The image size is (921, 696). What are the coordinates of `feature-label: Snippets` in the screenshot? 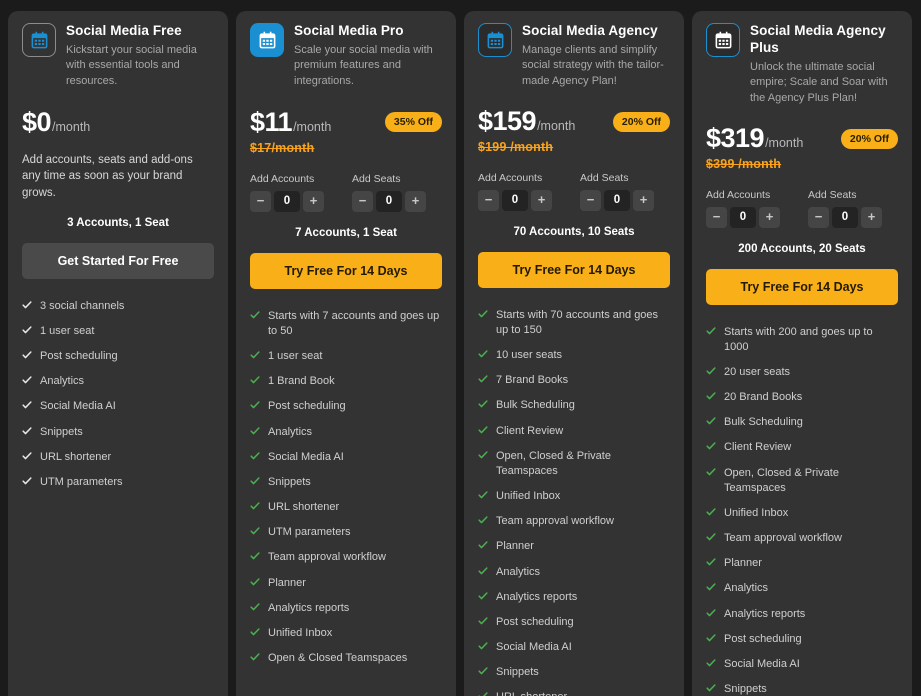 It's located at (745, 689).